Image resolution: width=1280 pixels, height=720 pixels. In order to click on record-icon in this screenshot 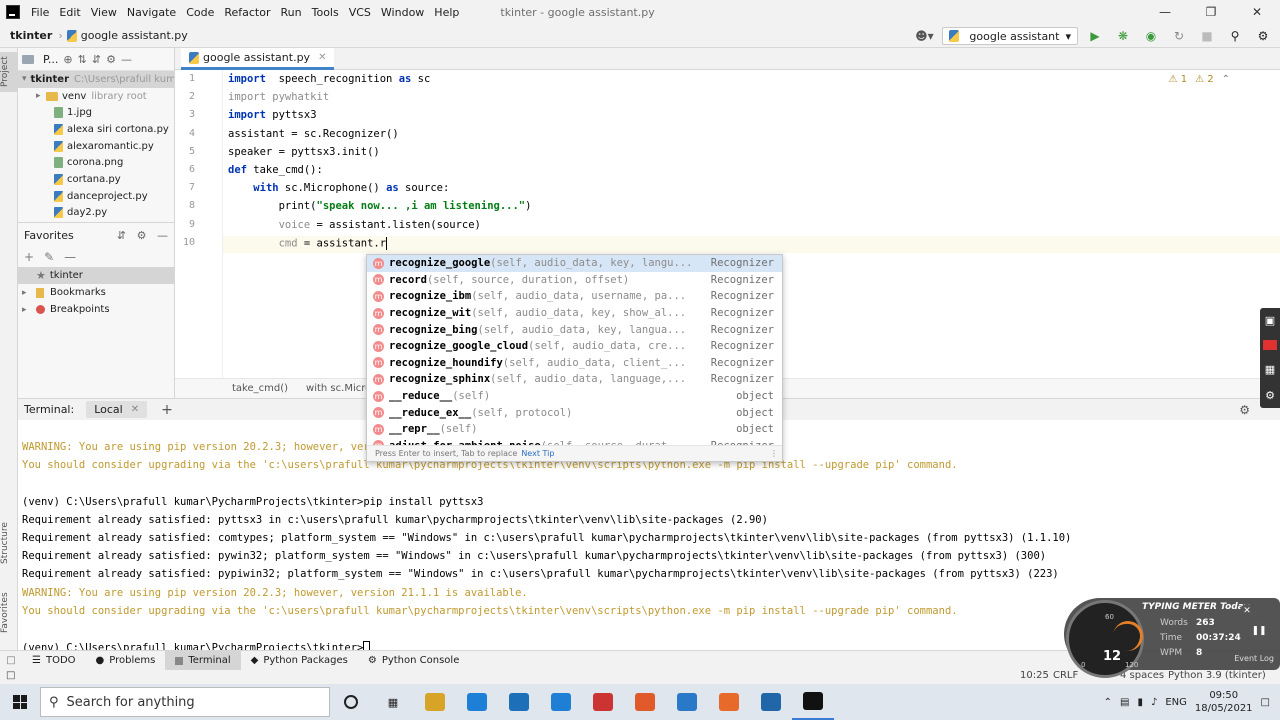, I will do `click(1270, 345)`.